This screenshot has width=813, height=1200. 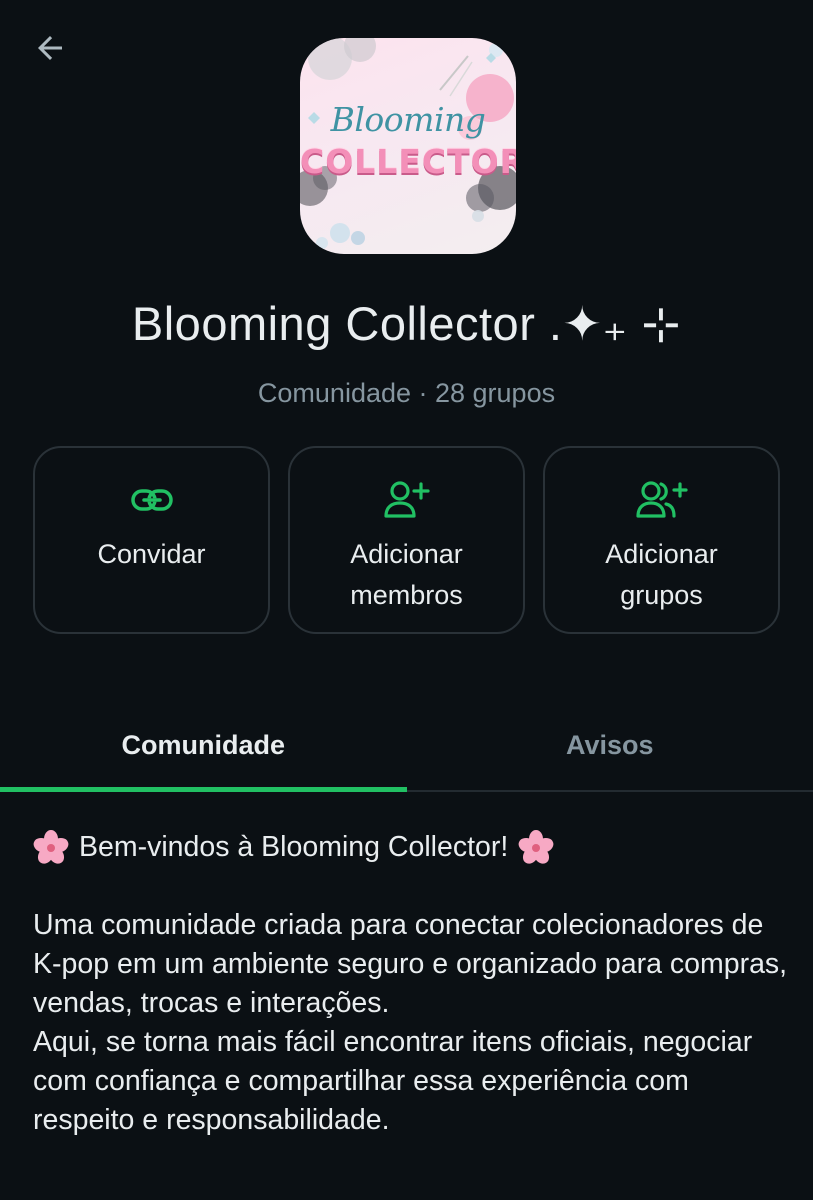 What do you see at coordinates (294, 847) in the screenshot?
I see `welcome-text: Bem-vindos à Blooming Collector!` at bounding box center [294, 847].